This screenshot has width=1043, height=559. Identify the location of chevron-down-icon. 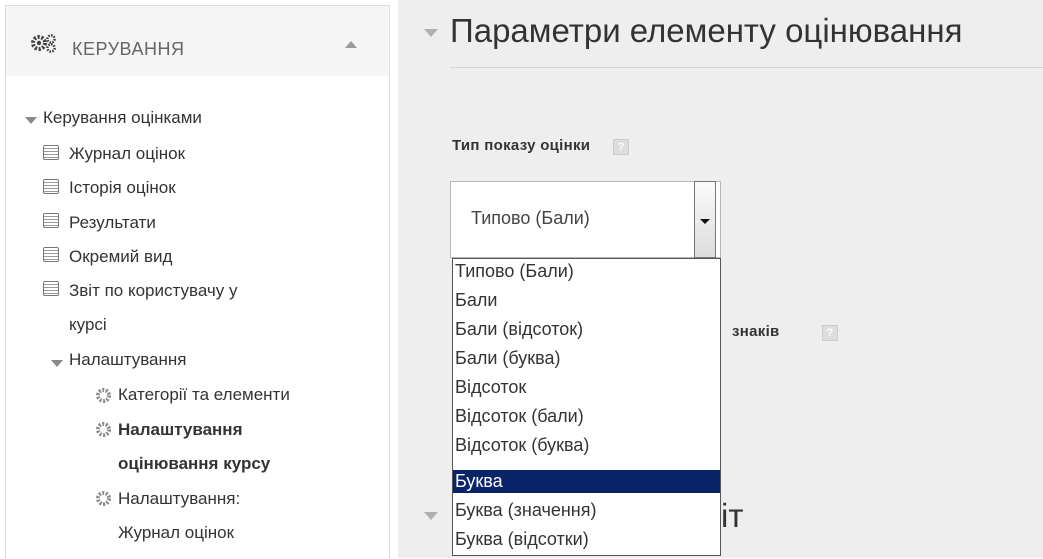
(705, 221).